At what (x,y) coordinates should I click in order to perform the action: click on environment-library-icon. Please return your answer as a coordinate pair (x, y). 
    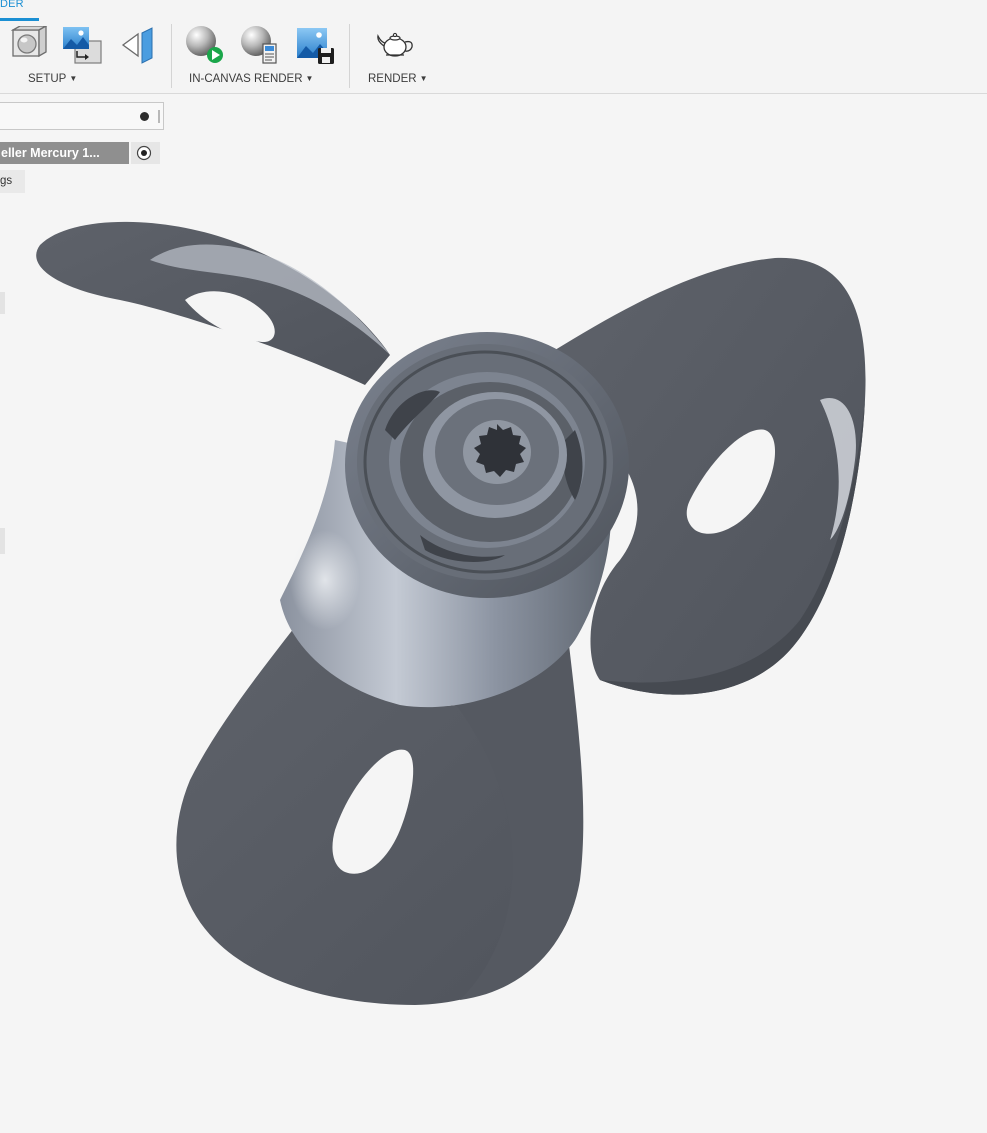
    Looking at the image, I should click on (82, 45).